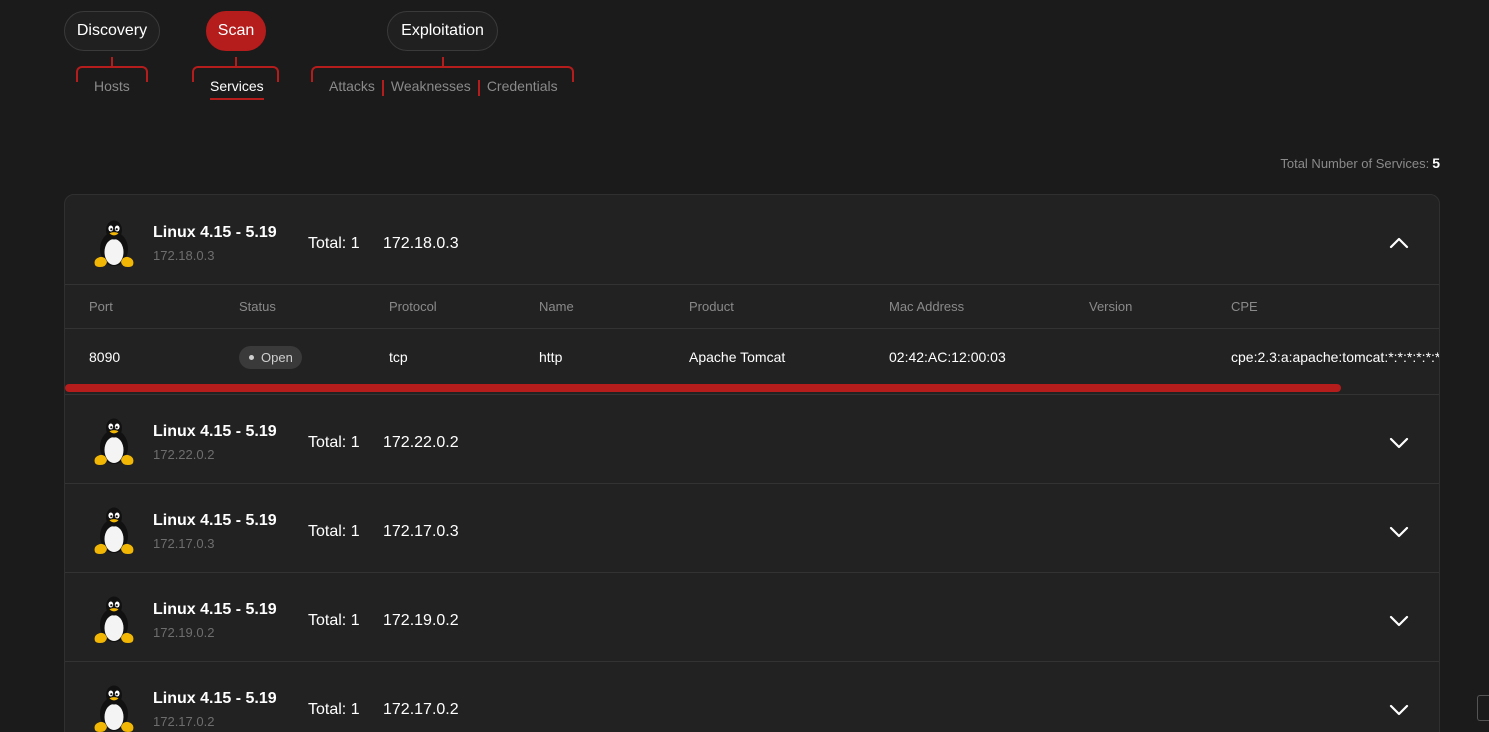 Image resolution: width=1489 pixels, height=732 pixels. What do you see at coordinates (1483, 708) in the screenshot?
I see `side-handle` at bounding box center [1483, 708].